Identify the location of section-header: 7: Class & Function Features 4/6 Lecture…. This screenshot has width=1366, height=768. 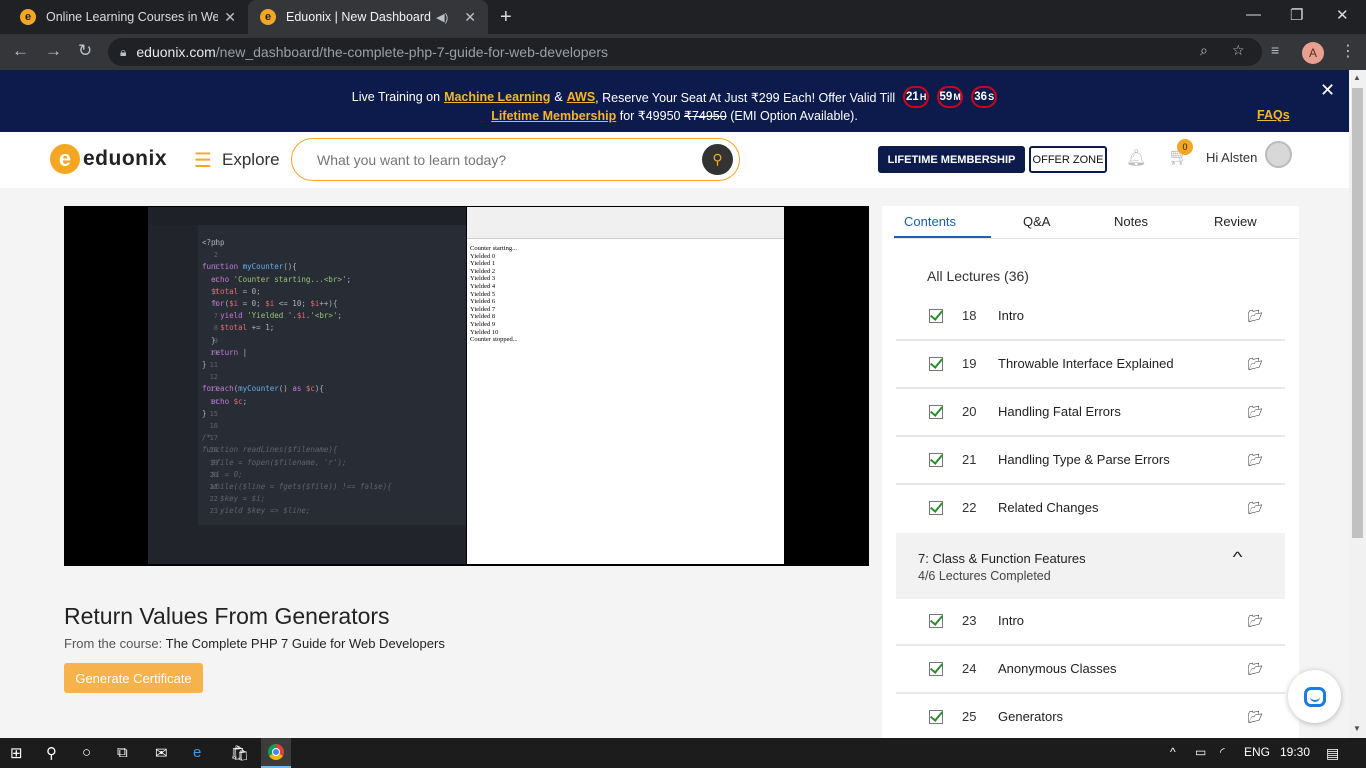
(1090, 566).